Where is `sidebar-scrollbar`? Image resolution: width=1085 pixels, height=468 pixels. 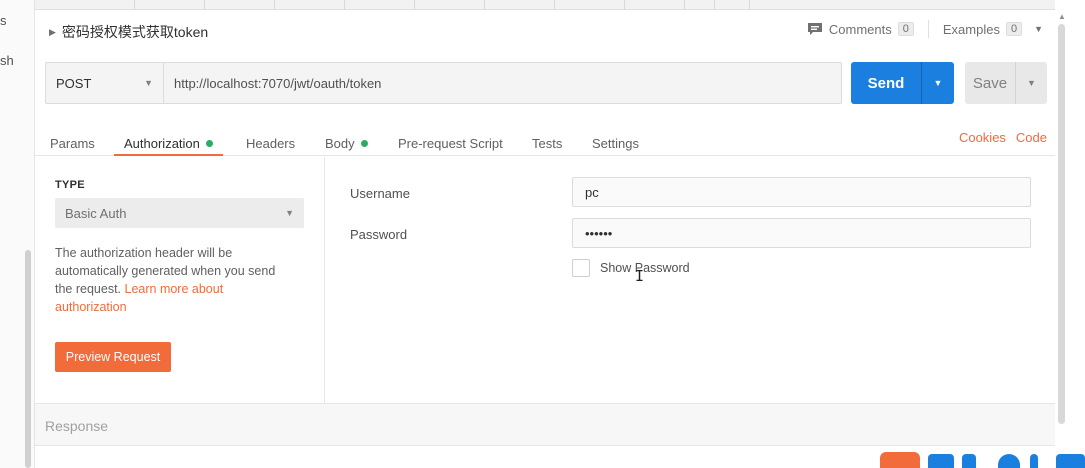
sidebar-scrollbar is located at coordinates (28, 359).